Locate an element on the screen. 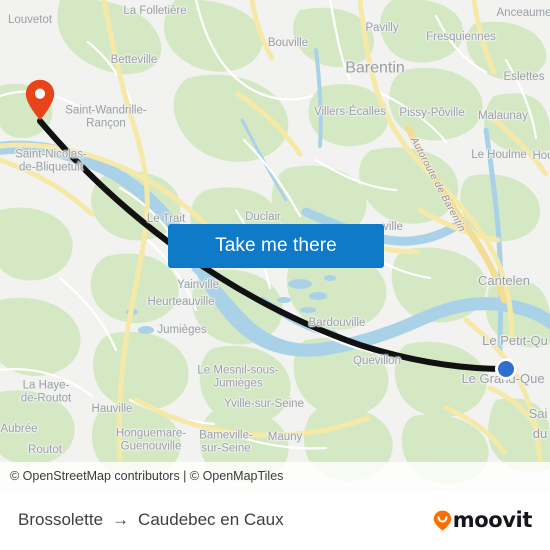 The width and height of the screenshot is (550, 550). arrow-icon: → is located at coordinates (121, 519).